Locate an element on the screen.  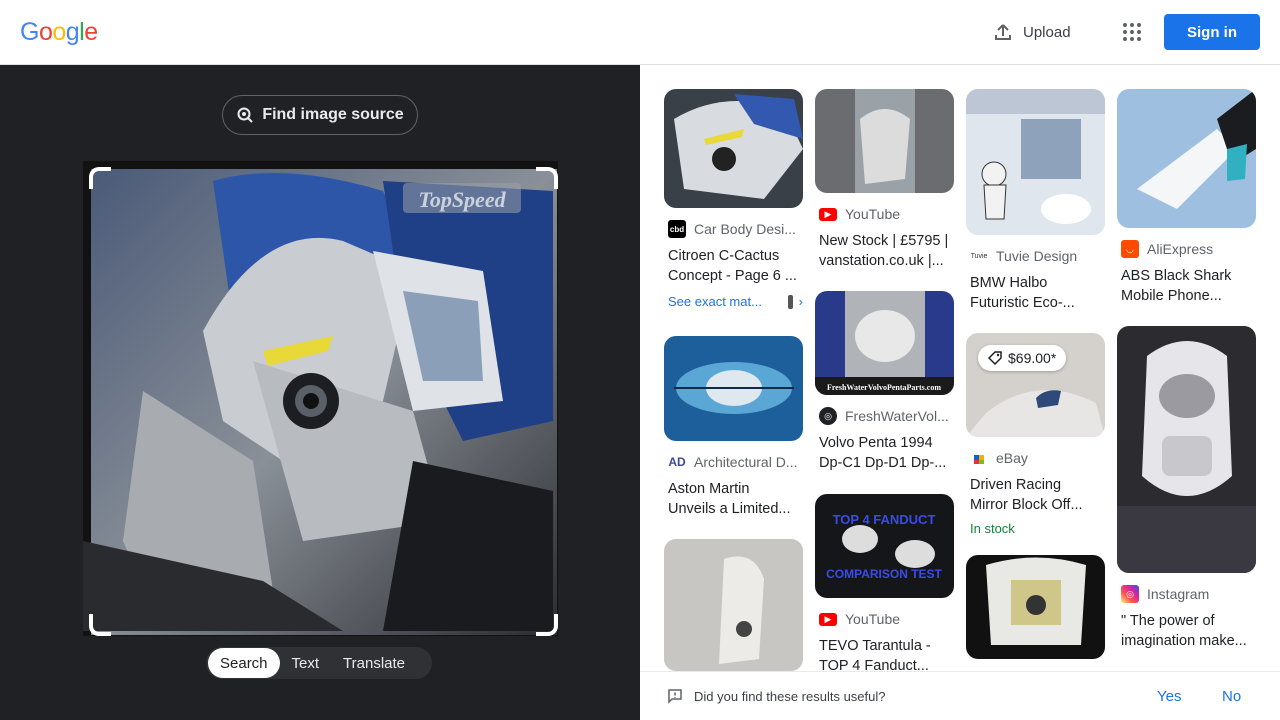
result-thumbnail: FreshWaterVolvoPentaParts.com is located at coordinates (884, 343).